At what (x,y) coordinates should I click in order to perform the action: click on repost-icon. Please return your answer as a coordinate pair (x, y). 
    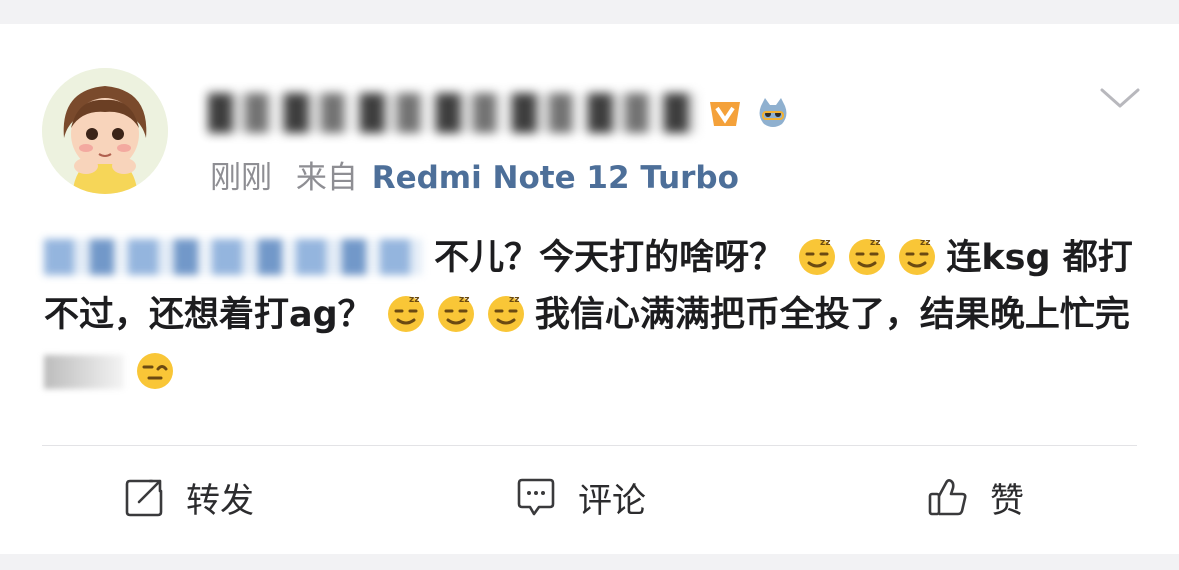
    Looking at the image, I should click on (144, 498).